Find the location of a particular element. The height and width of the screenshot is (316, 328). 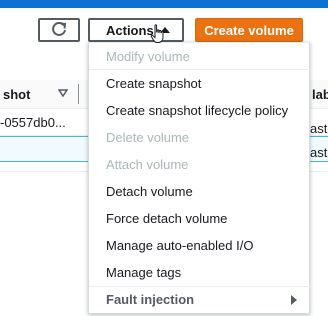

fault-injection-label: Fault injection is located at coordinates (150, 299).